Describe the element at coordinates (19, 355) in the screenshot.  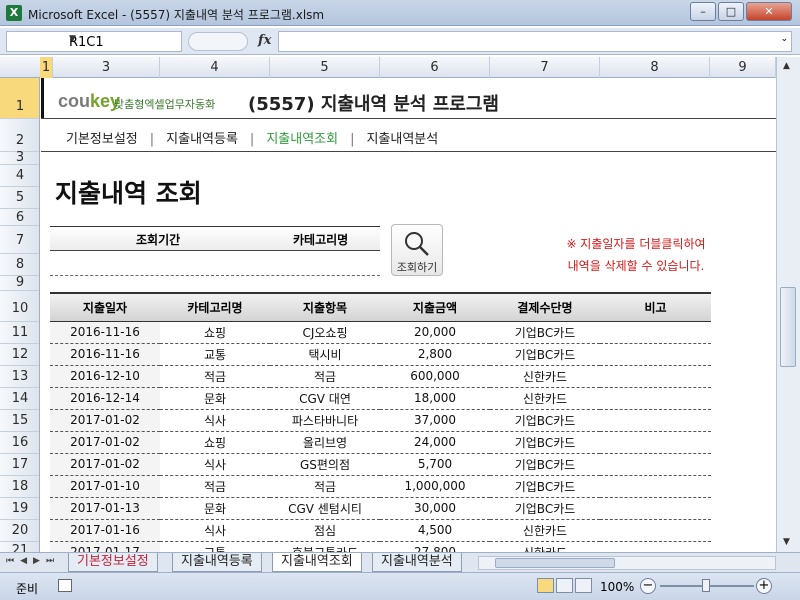
I see `row-header: 12` at that location.